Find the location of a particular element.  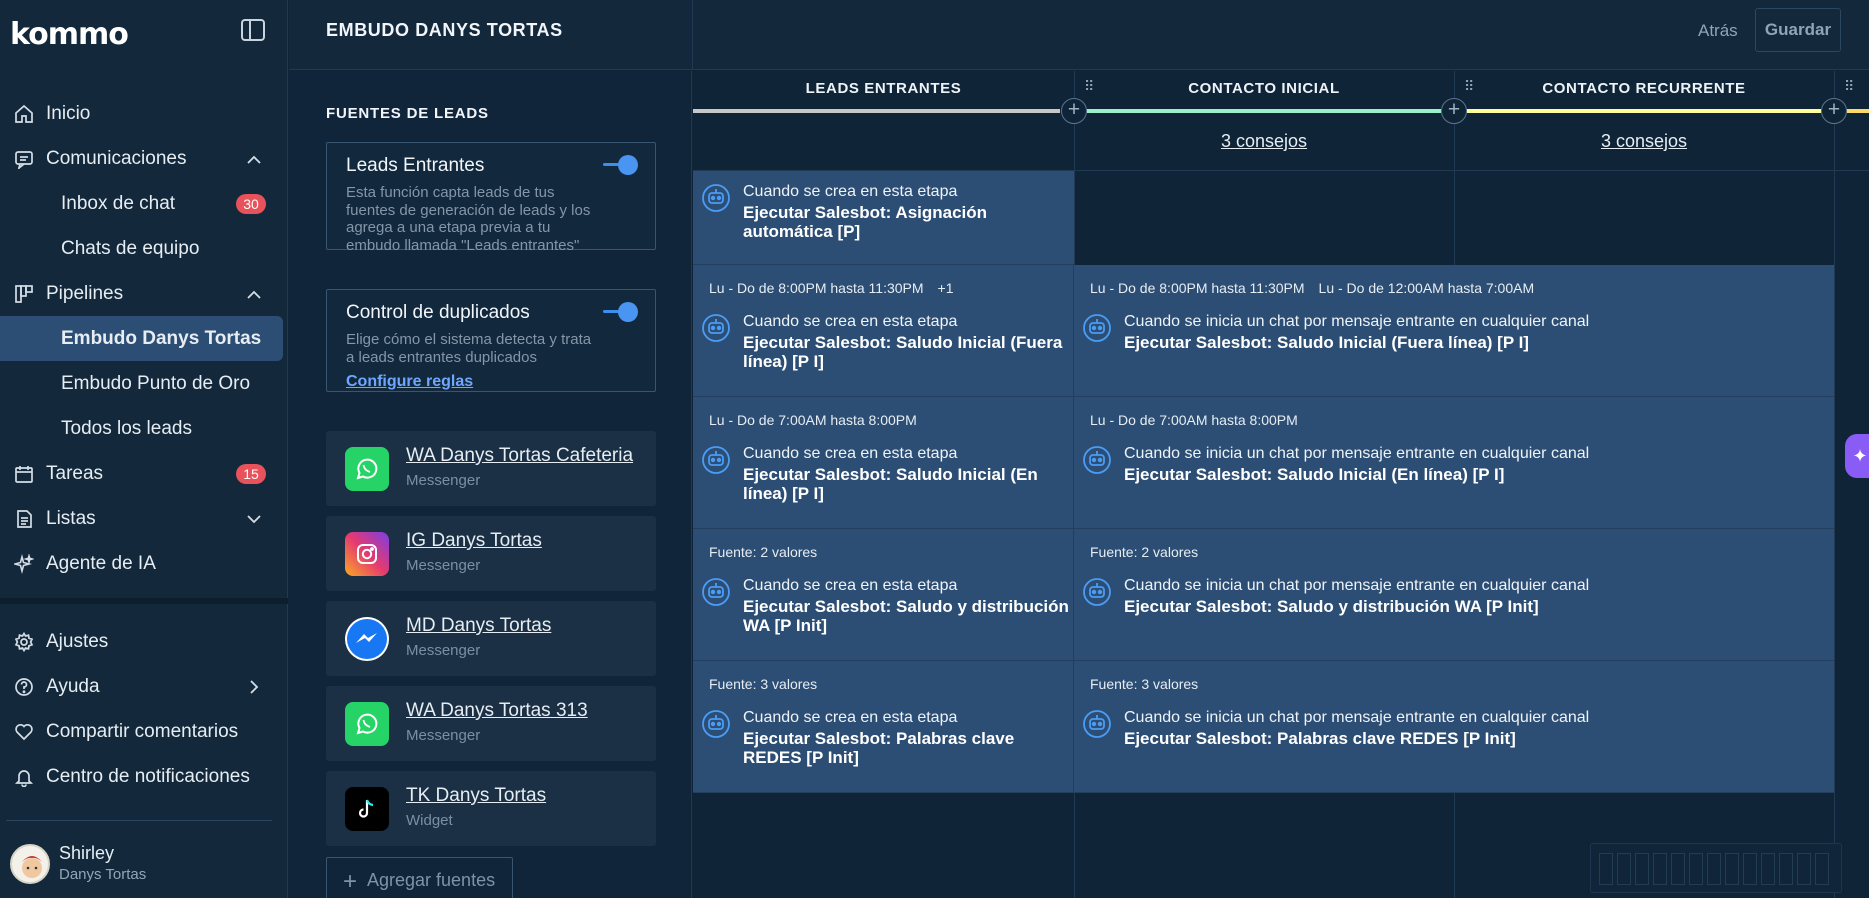

chevron-right-icon is located at coordinates (254, 687).